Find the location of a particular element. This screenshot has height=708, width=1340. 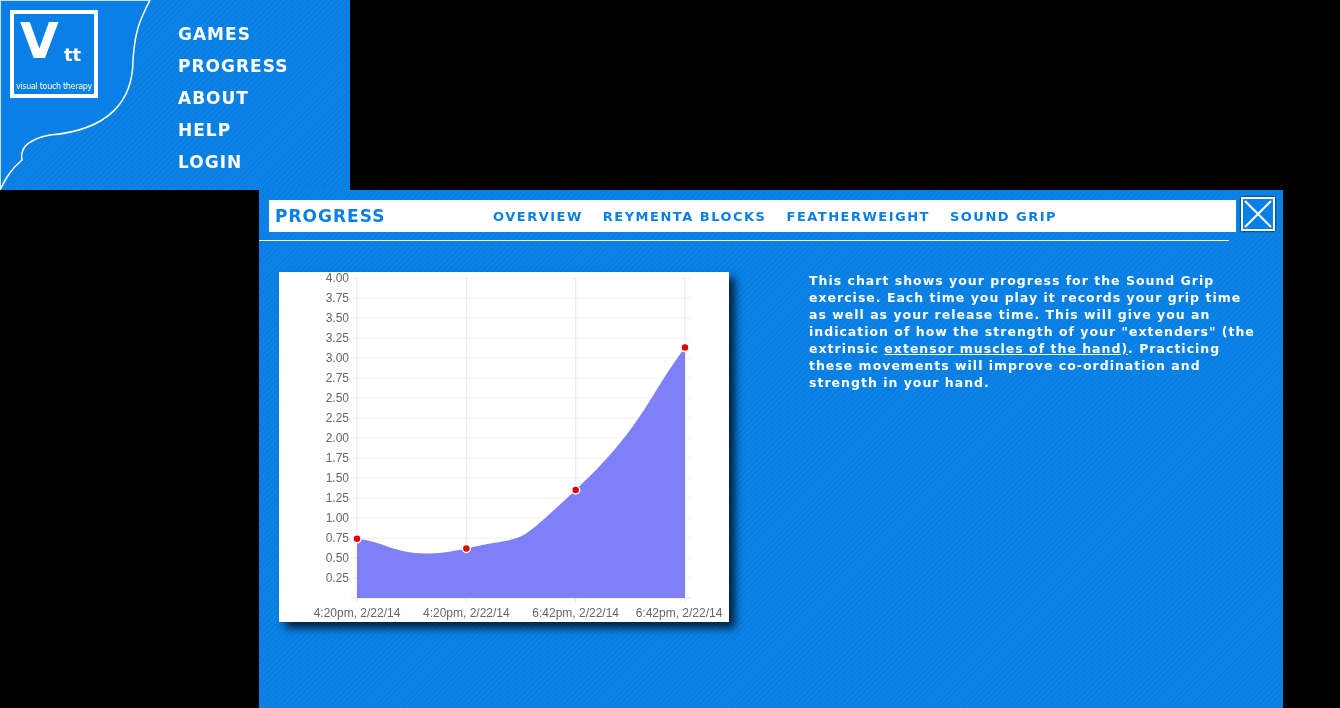

menu-link: GAMES is located at coordinates (233, 34).